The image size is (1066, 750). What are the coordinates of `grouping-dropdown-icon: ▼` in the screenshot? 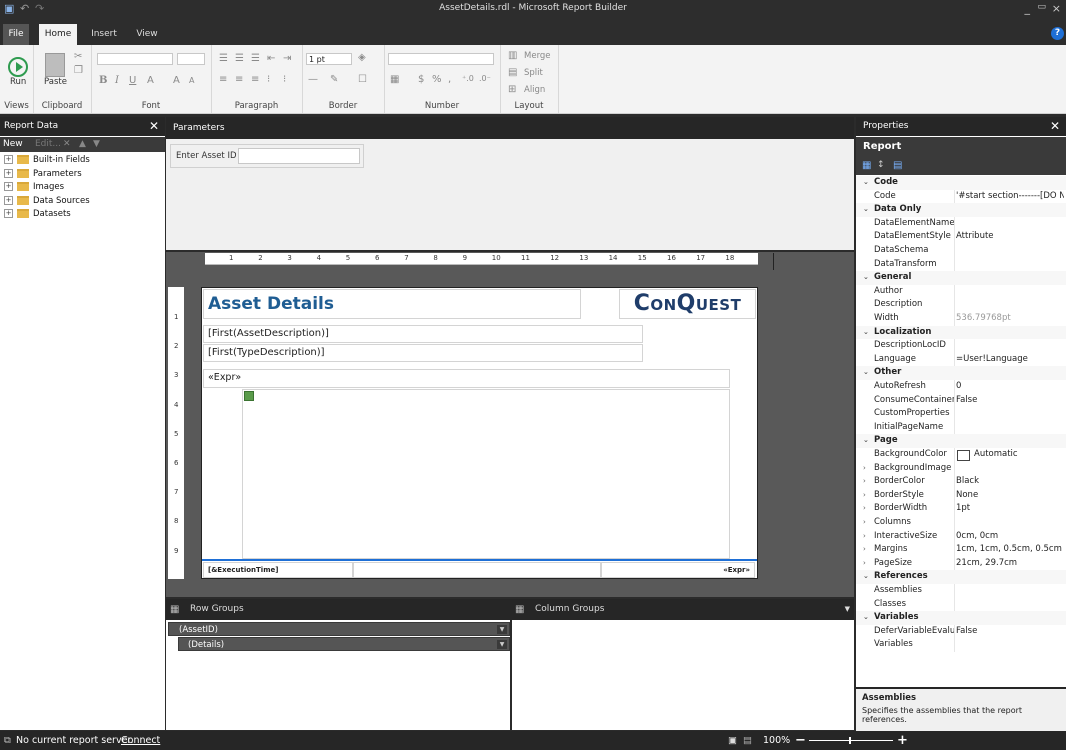 It's located at (847, 609).